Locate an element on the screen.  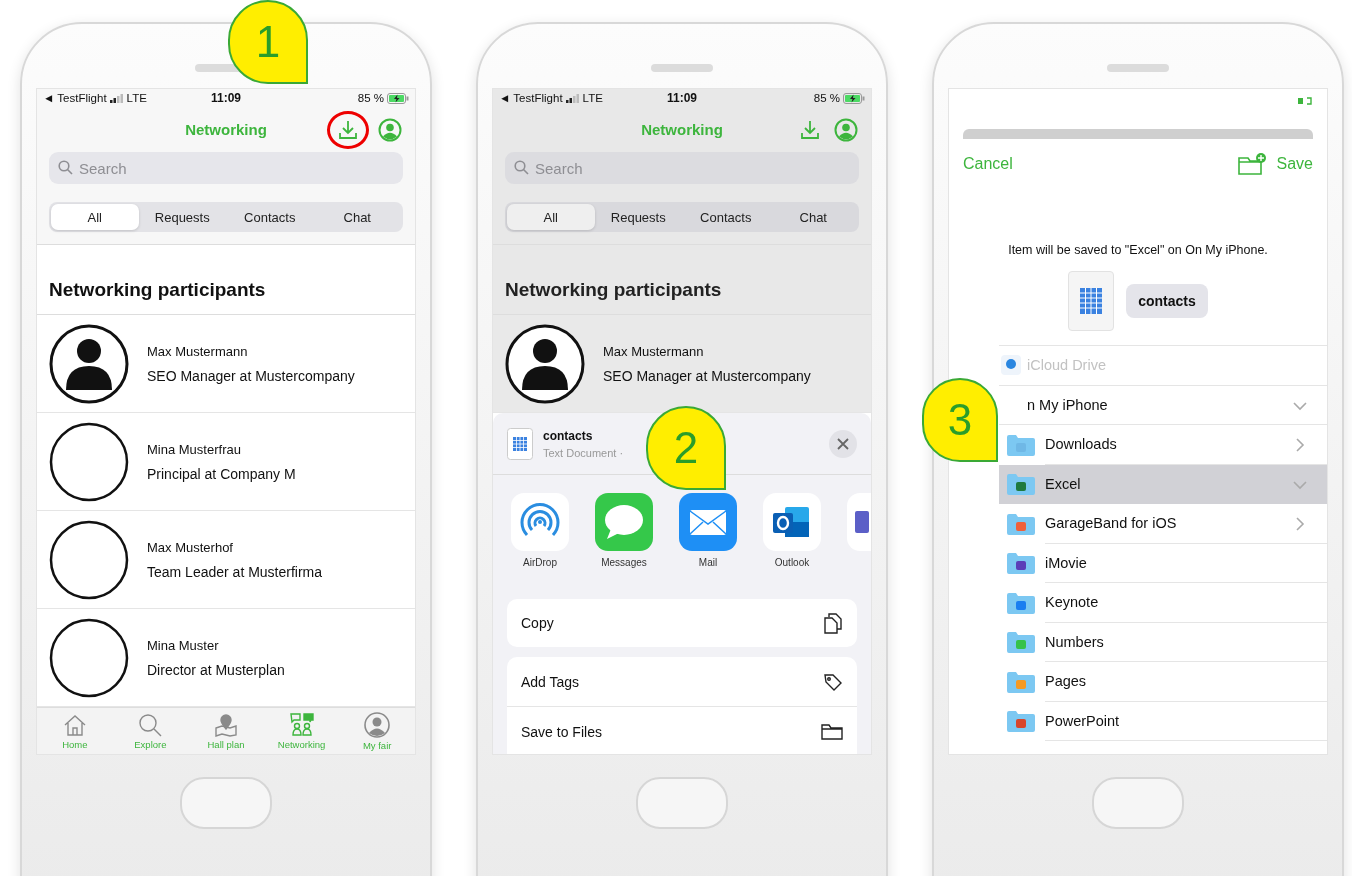
folder-row: Excel is located at coordinates (1163, 484).